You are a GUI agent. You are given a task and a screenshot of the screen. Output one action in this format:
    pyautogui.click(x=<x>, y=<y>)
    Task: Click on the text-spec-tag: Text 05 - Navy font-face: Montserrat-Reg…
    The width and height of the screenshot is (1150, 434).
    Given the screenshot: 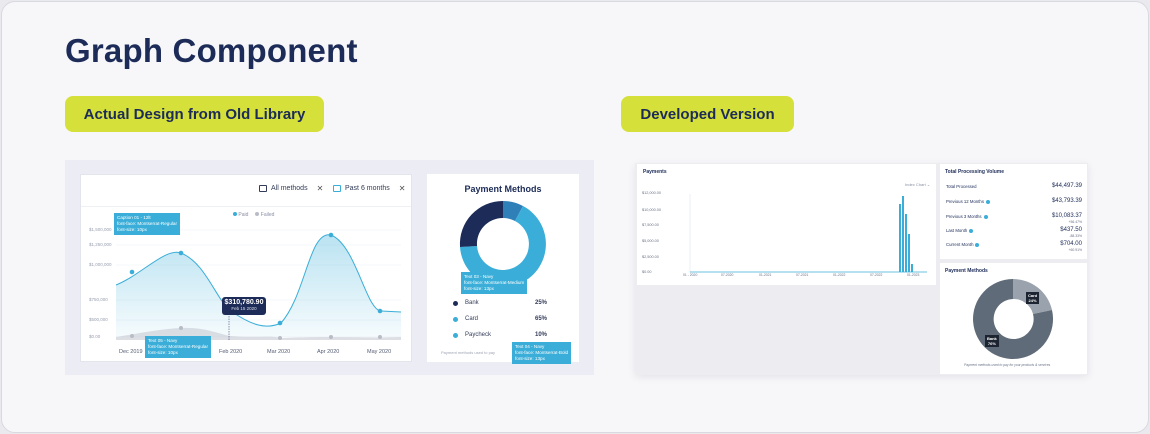 What is the action you would take?
    pyautogui.click(x=178, y=347)
    